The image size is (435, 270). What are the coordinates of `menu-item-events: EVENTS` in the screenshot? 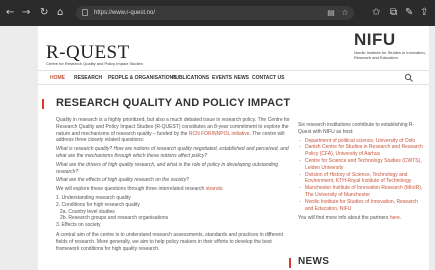 It's located at (222, 78).